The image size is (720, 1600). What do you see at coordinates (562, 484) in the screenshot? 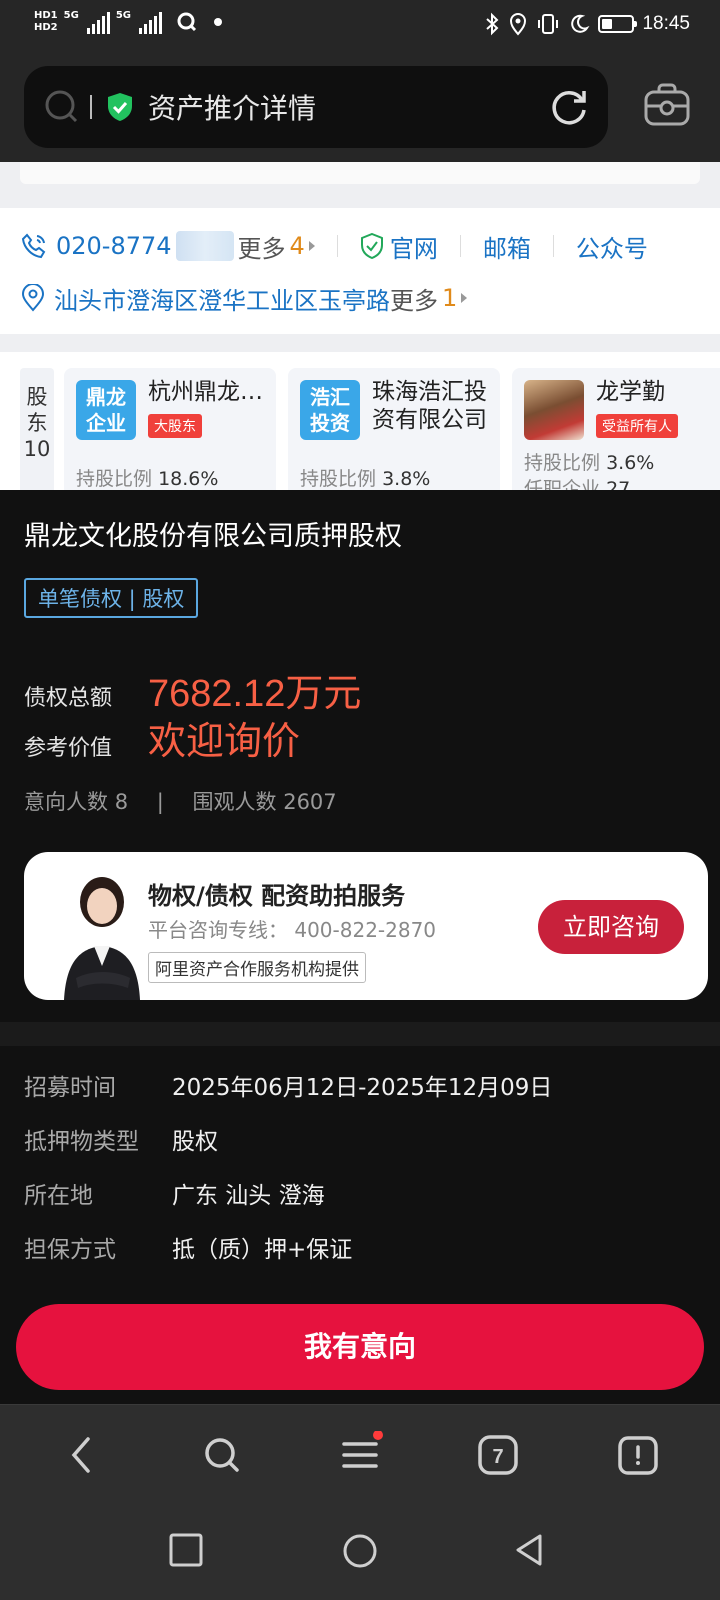
I see `stat-label: 任职企业` at bounding box center [562, 484].